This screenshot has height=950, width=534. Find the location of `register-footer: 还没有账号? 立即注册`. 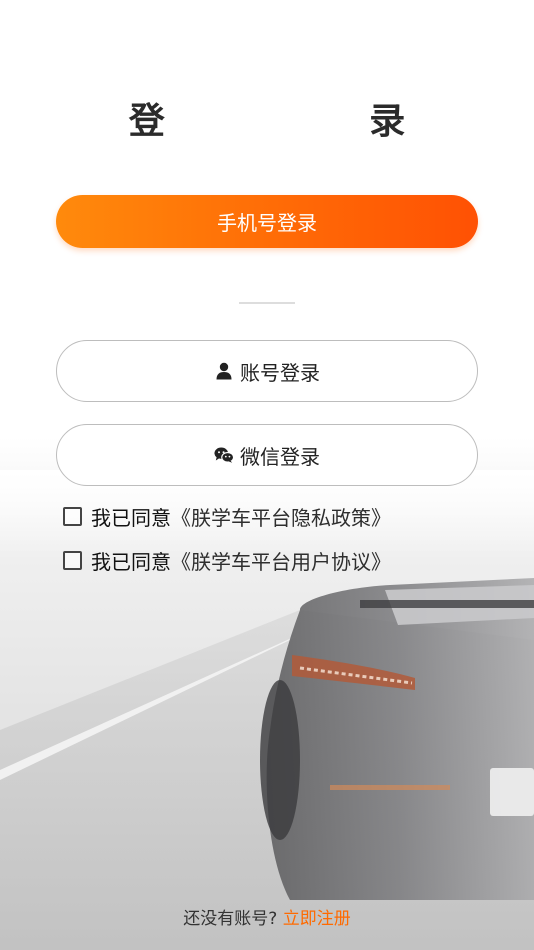

register-footer: 还没有账号? 立即注册 is located at coordinates (267, 916).